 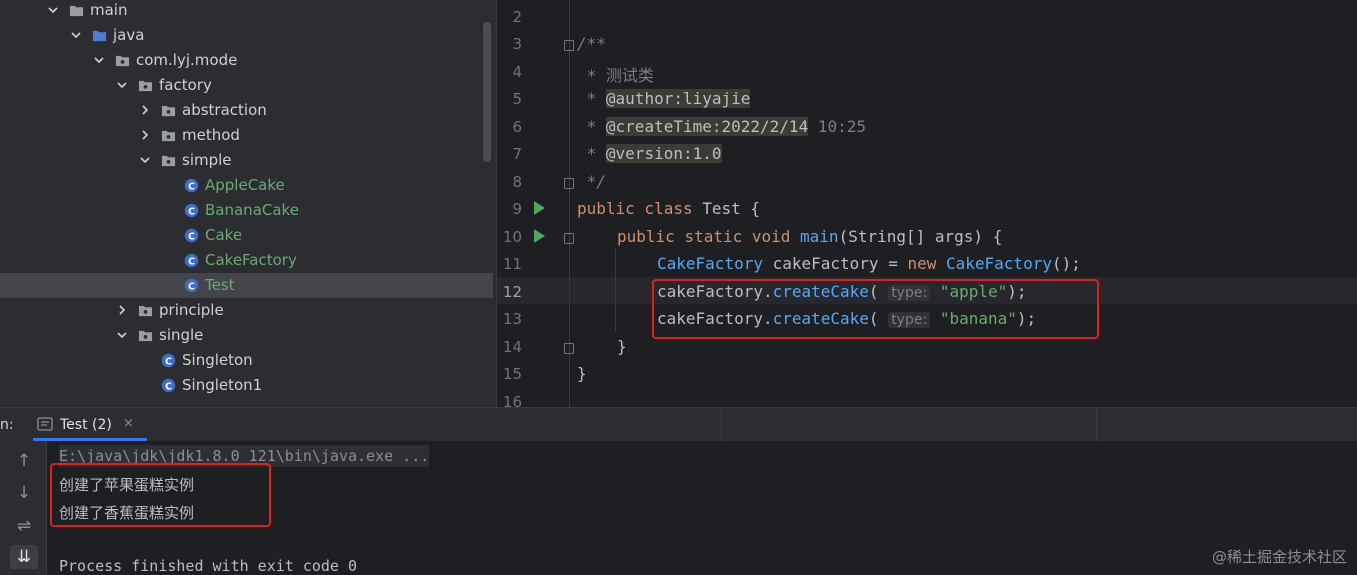 What do you see at coordinates (591, 43) in the screenshot?
I see `code-line-3: /**` at bounding box center [591, 43].